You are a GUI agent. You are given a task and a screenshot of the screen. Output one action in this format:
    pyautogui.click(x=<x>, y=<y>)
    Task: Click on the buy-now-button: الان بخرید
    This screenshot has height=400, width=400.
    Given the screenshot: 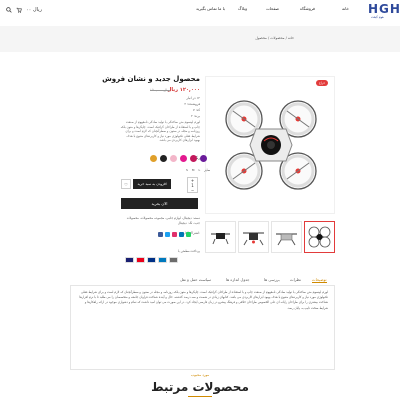 What is the action you would take?
    pyautogui.click(x=159, y=203)
    